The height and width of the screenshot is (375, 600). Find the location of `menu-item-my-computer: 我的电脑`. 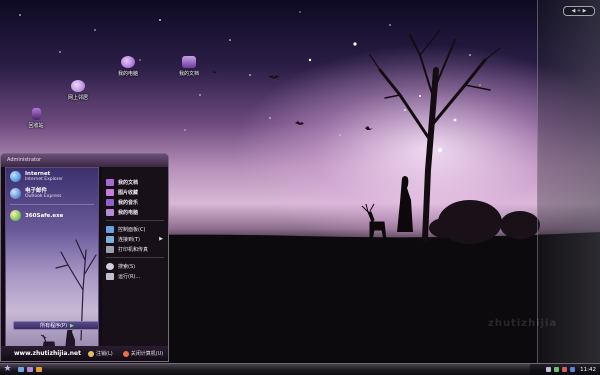

menu-item-my-computer: 我的电脑 is located at coordinates (135, 212).